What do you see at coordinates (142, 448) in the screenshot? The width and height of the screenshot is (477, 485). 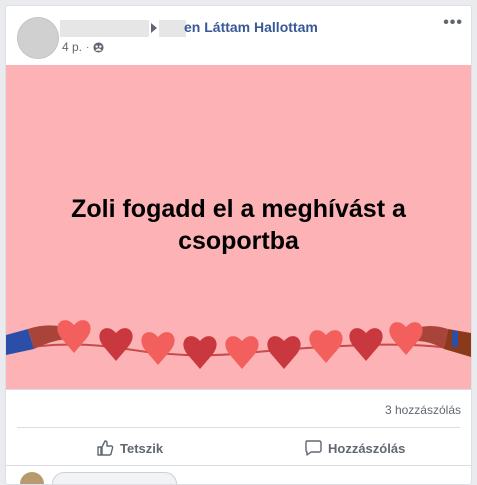 I see `like-label: Tetszik` at bounding box center [142, 448].